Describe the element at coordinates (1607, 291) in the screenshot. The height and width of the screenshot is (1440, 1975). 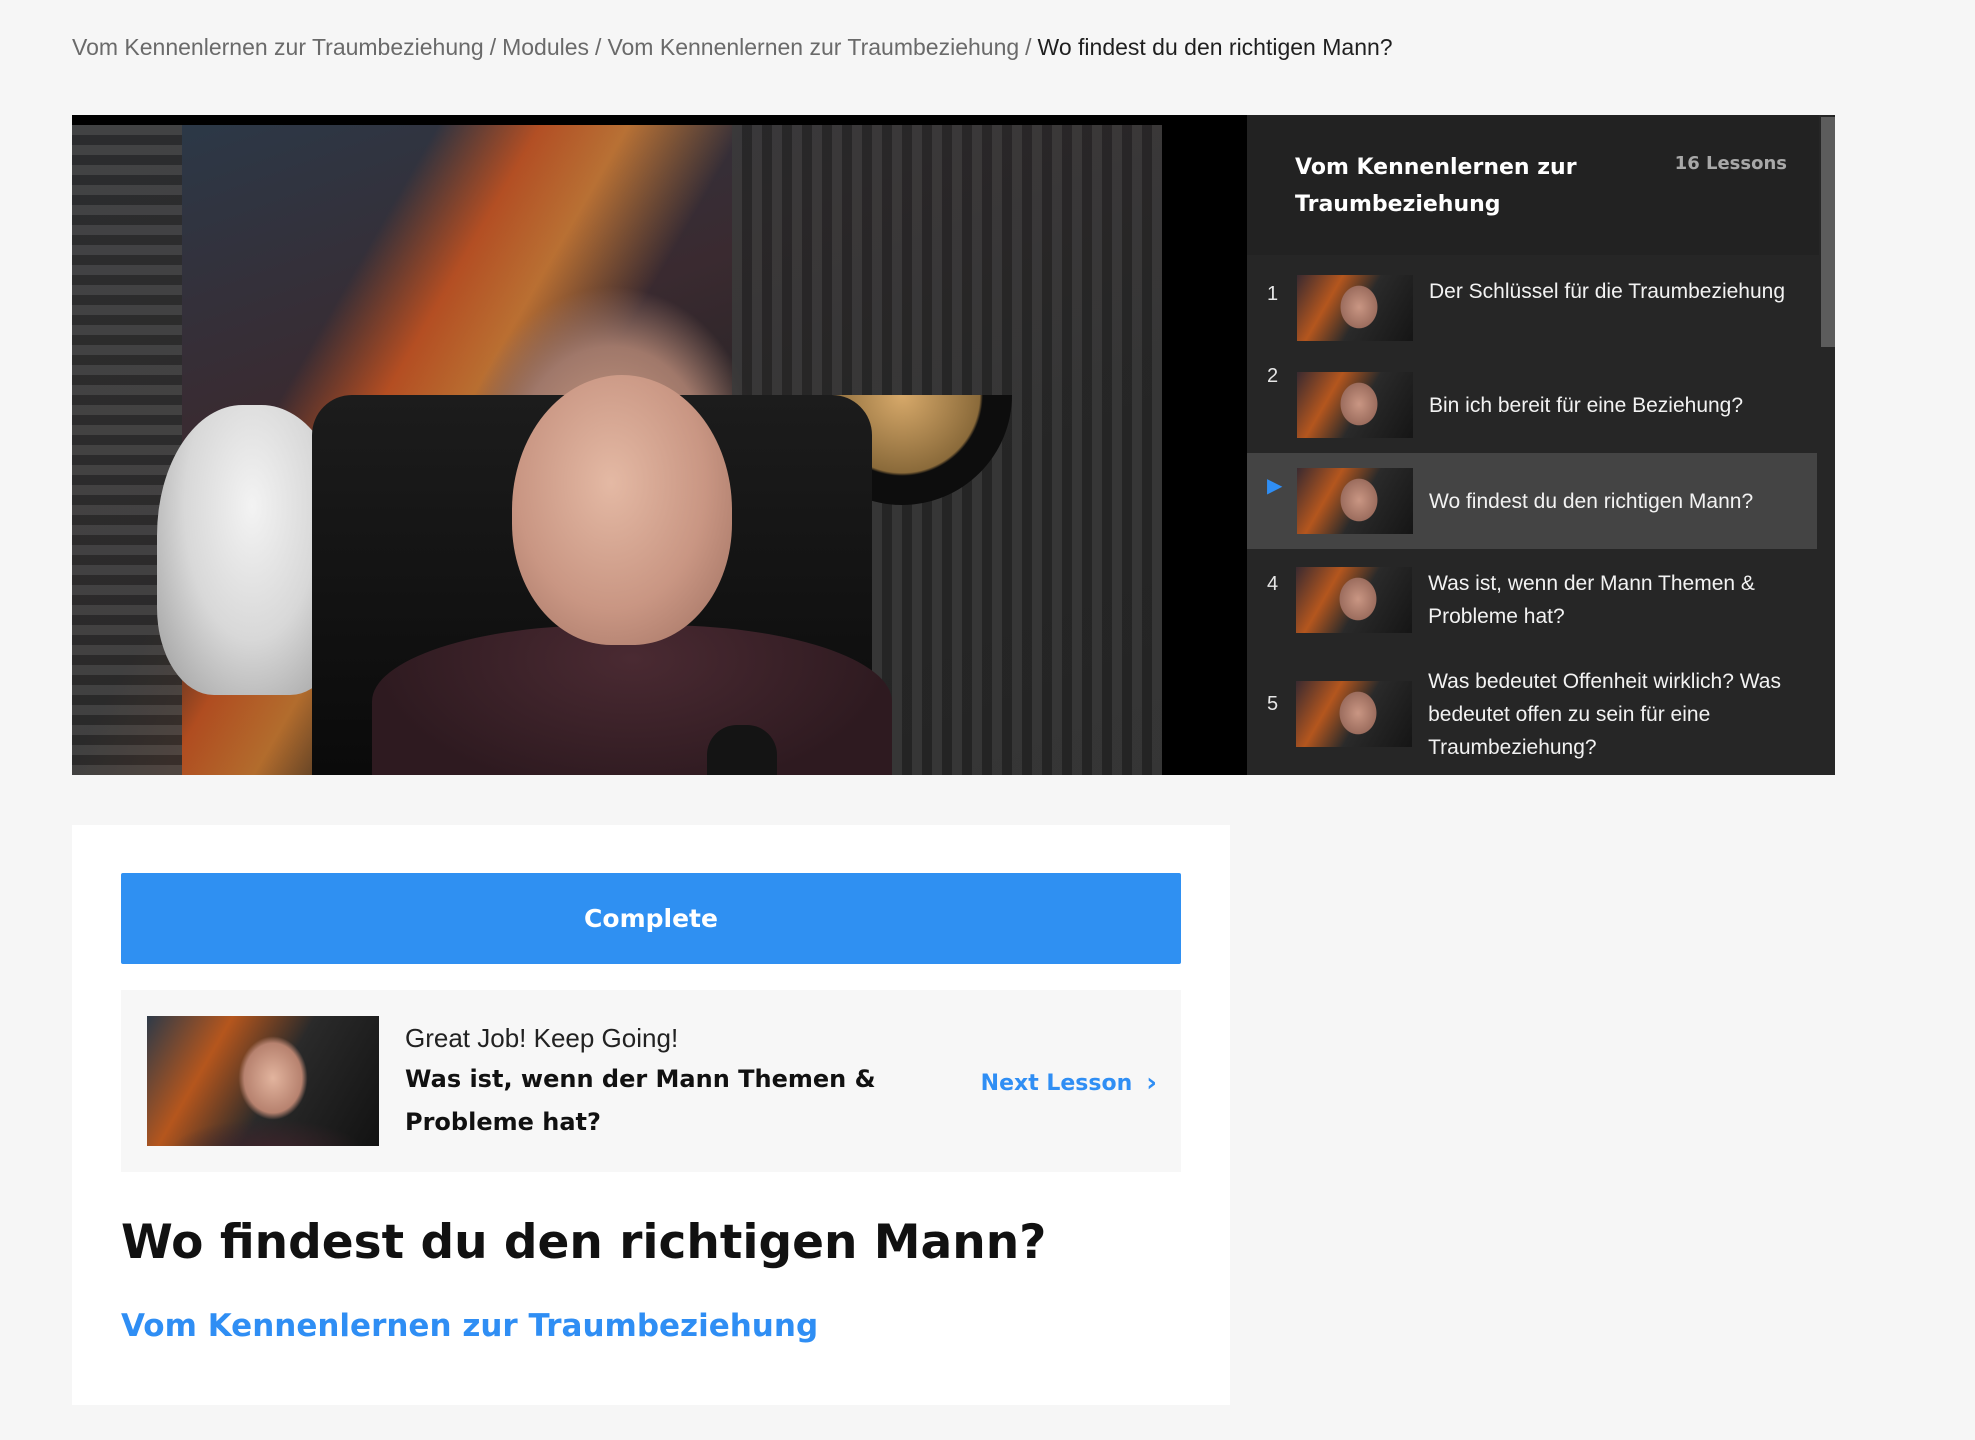
I see `lesson-title: Der Schlüssel für die Traumbeziehung` at that location.